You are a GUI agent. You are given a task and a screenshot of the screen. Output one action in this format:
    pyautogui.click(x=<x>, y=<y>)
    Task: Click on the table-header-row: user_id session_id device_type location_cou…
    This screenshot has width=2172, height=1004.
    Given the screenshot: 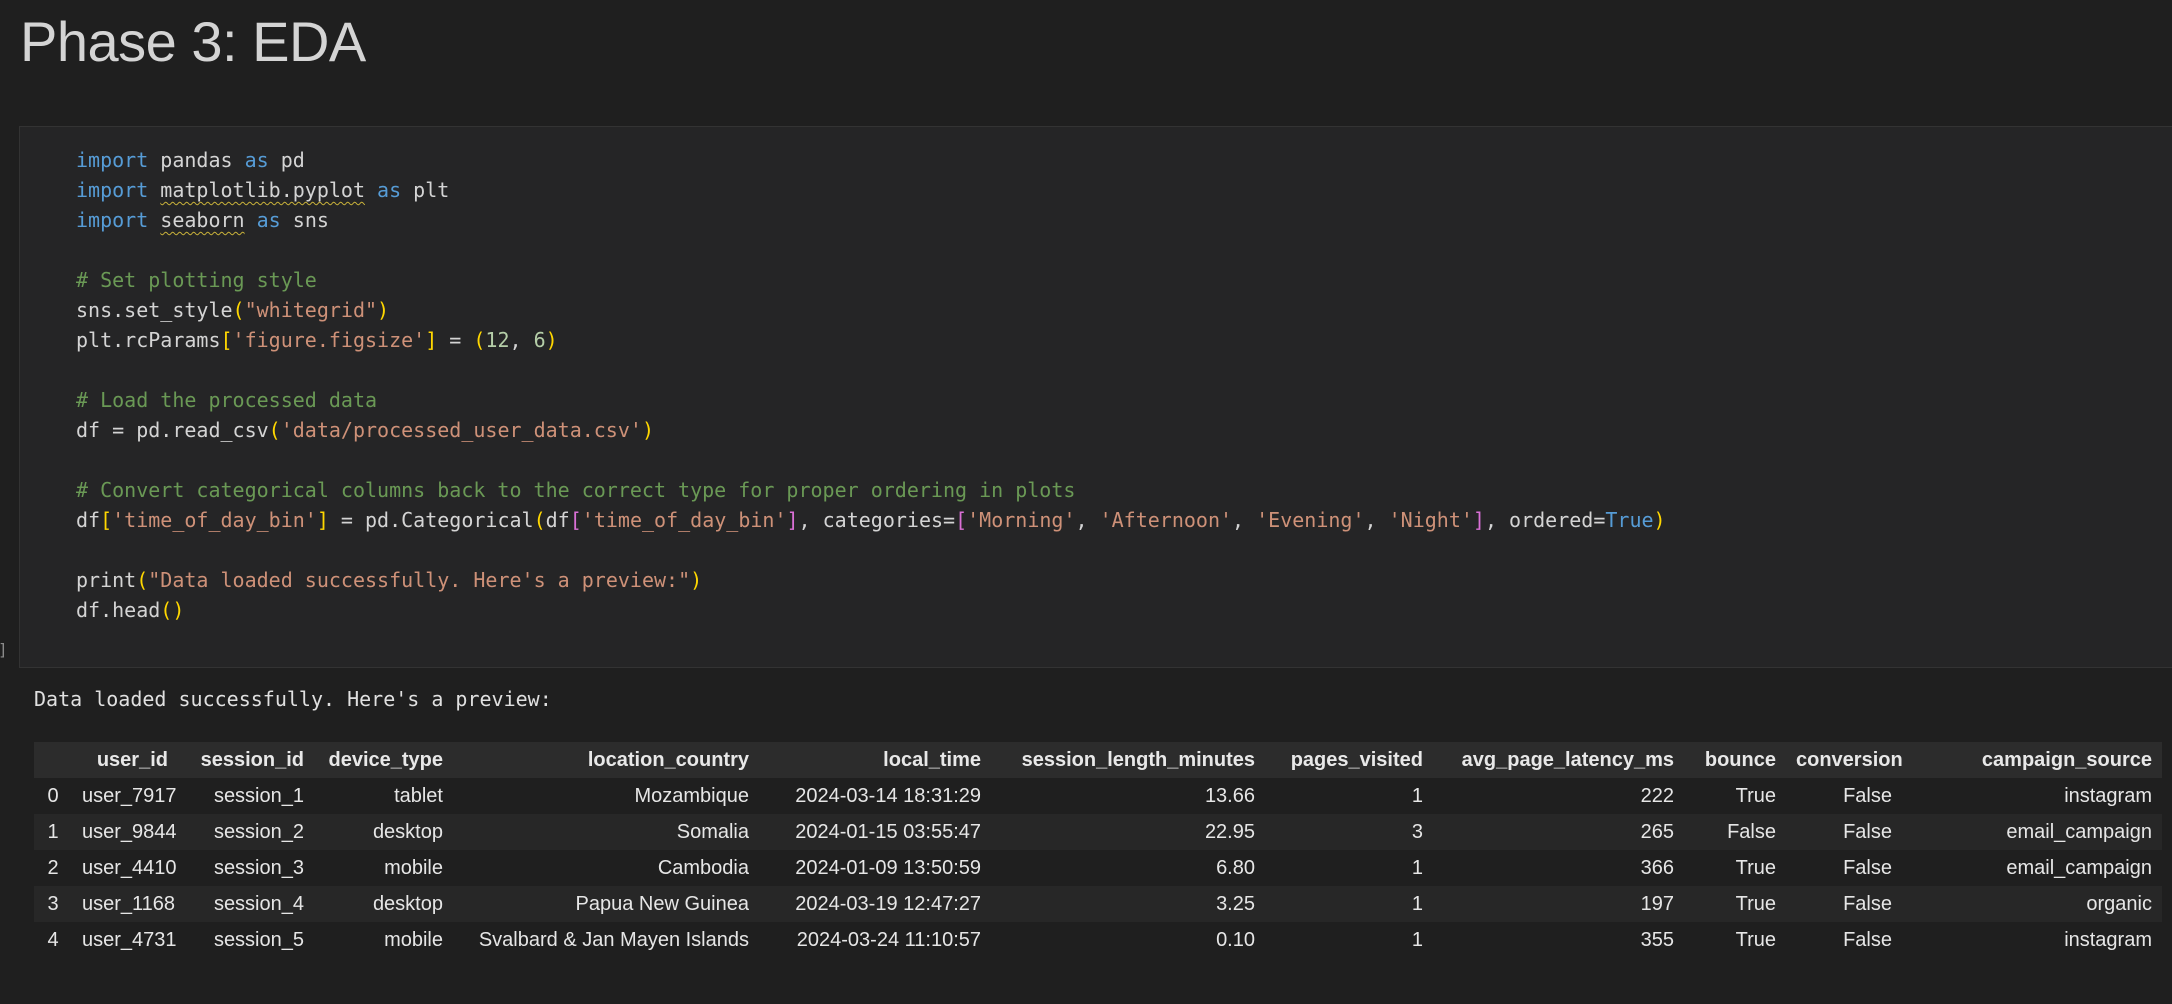 What is the action you would take?
    pyautogui.click(x=1098, y=760)
    